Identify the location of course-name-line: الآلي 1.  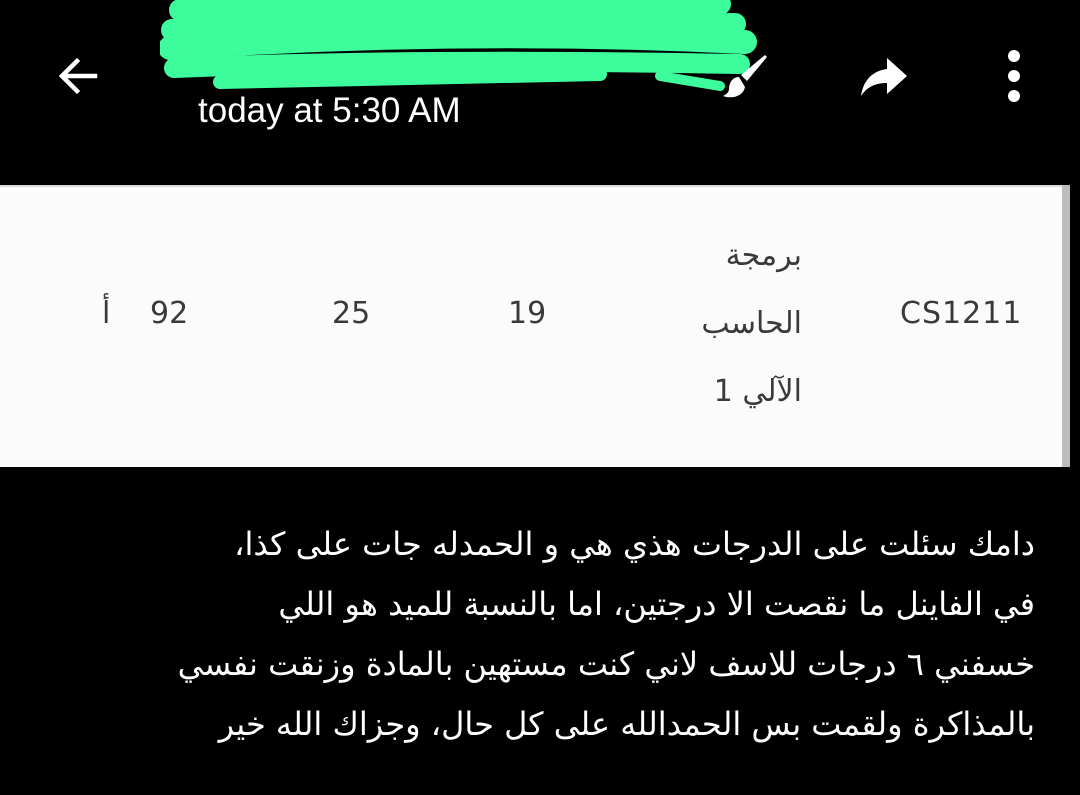
(757, 391).